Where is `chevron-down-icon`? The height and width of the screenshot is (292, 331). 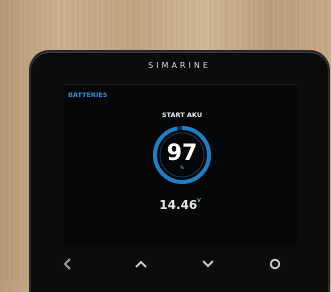 chevron-down-icon is located at coordinates (208, 264).